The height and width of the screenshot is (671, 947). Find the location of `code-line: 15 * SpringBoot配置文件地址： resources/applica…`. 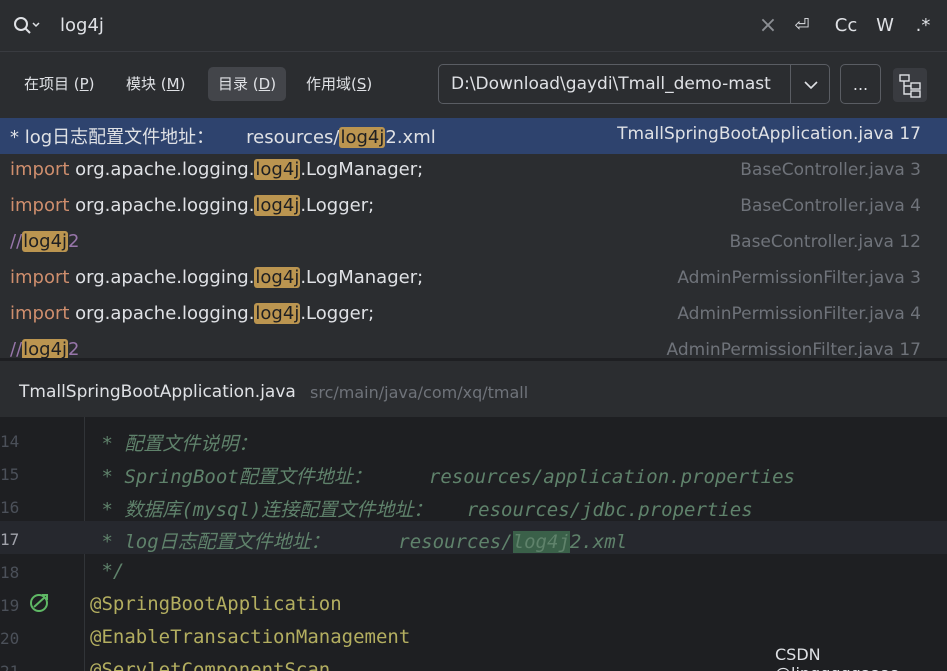

code-line: 15 * SpringBoot配置文件地址： resources/applica… is located at coordinates (397, 476).